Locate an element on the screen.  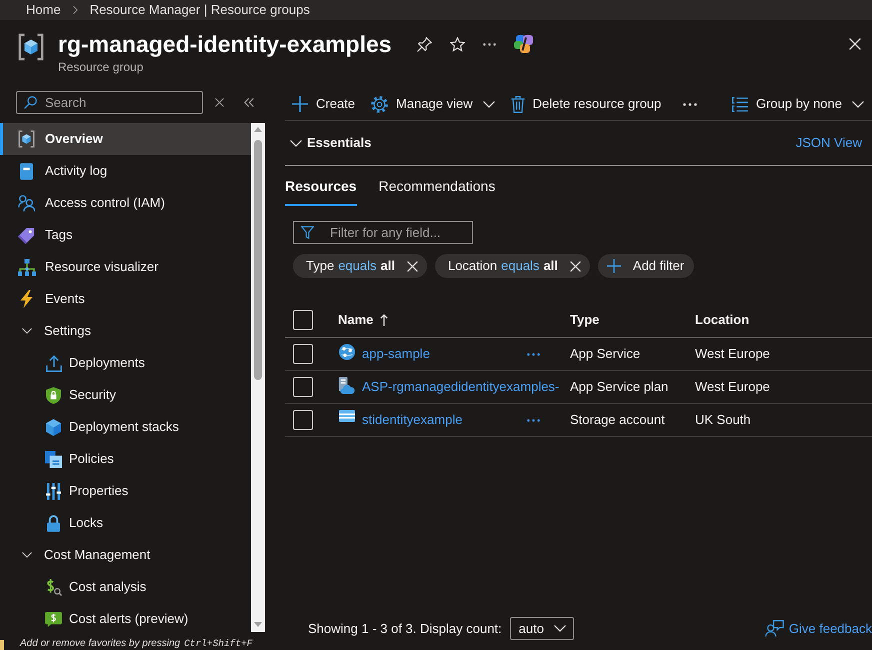
nav-item: Locks is located at coordinates (125, 523).